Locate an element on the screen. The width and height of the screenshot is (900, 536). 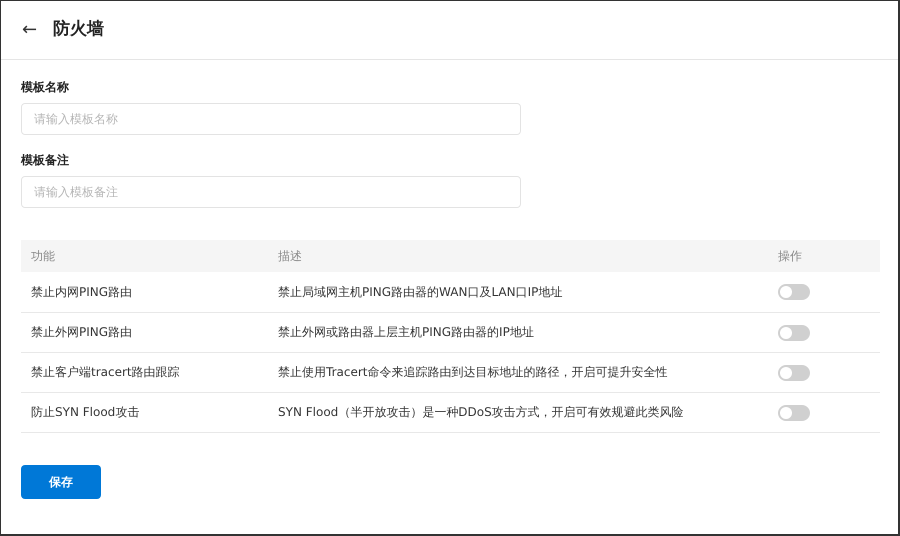
table-cell: 禁止使用Tracert命令来追踪路由到达目标地址的路径，开启可提升安全性 is located at coordinates (518, 372).